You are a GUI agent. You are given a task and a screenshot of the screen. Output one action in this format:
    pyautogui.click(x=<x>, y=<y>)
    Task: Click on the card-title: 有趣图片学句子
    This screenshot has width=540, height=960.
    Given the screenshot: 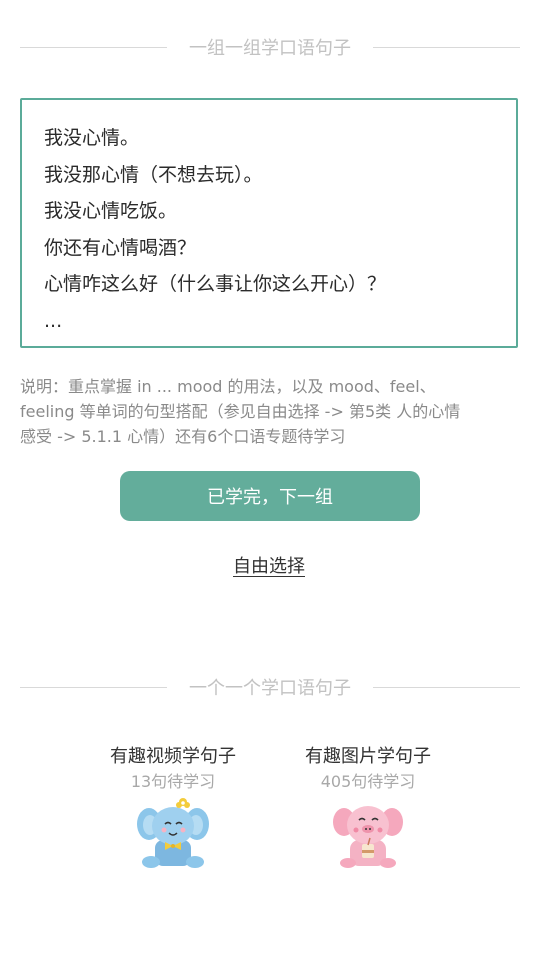 What is the action you would take?
    pyautogui.click(x=368, y=756)
    